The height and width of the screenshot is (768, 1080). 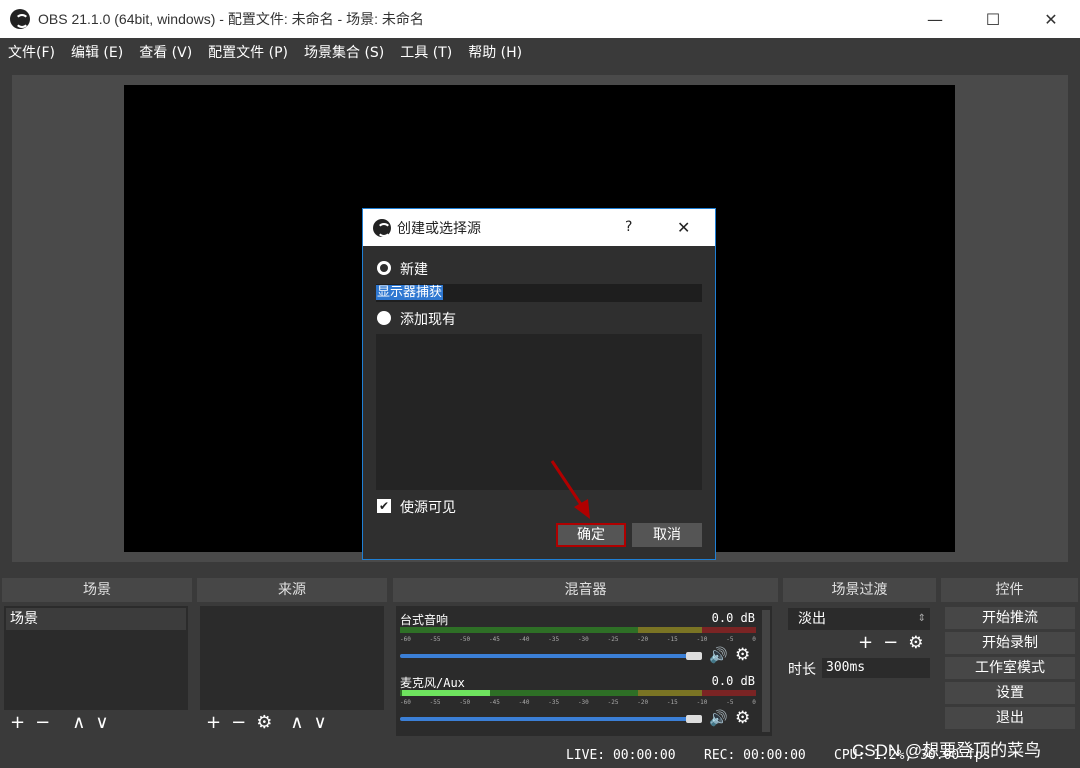 I want to click on scenes-dock-header: 场景, so click(x=97, y=590).